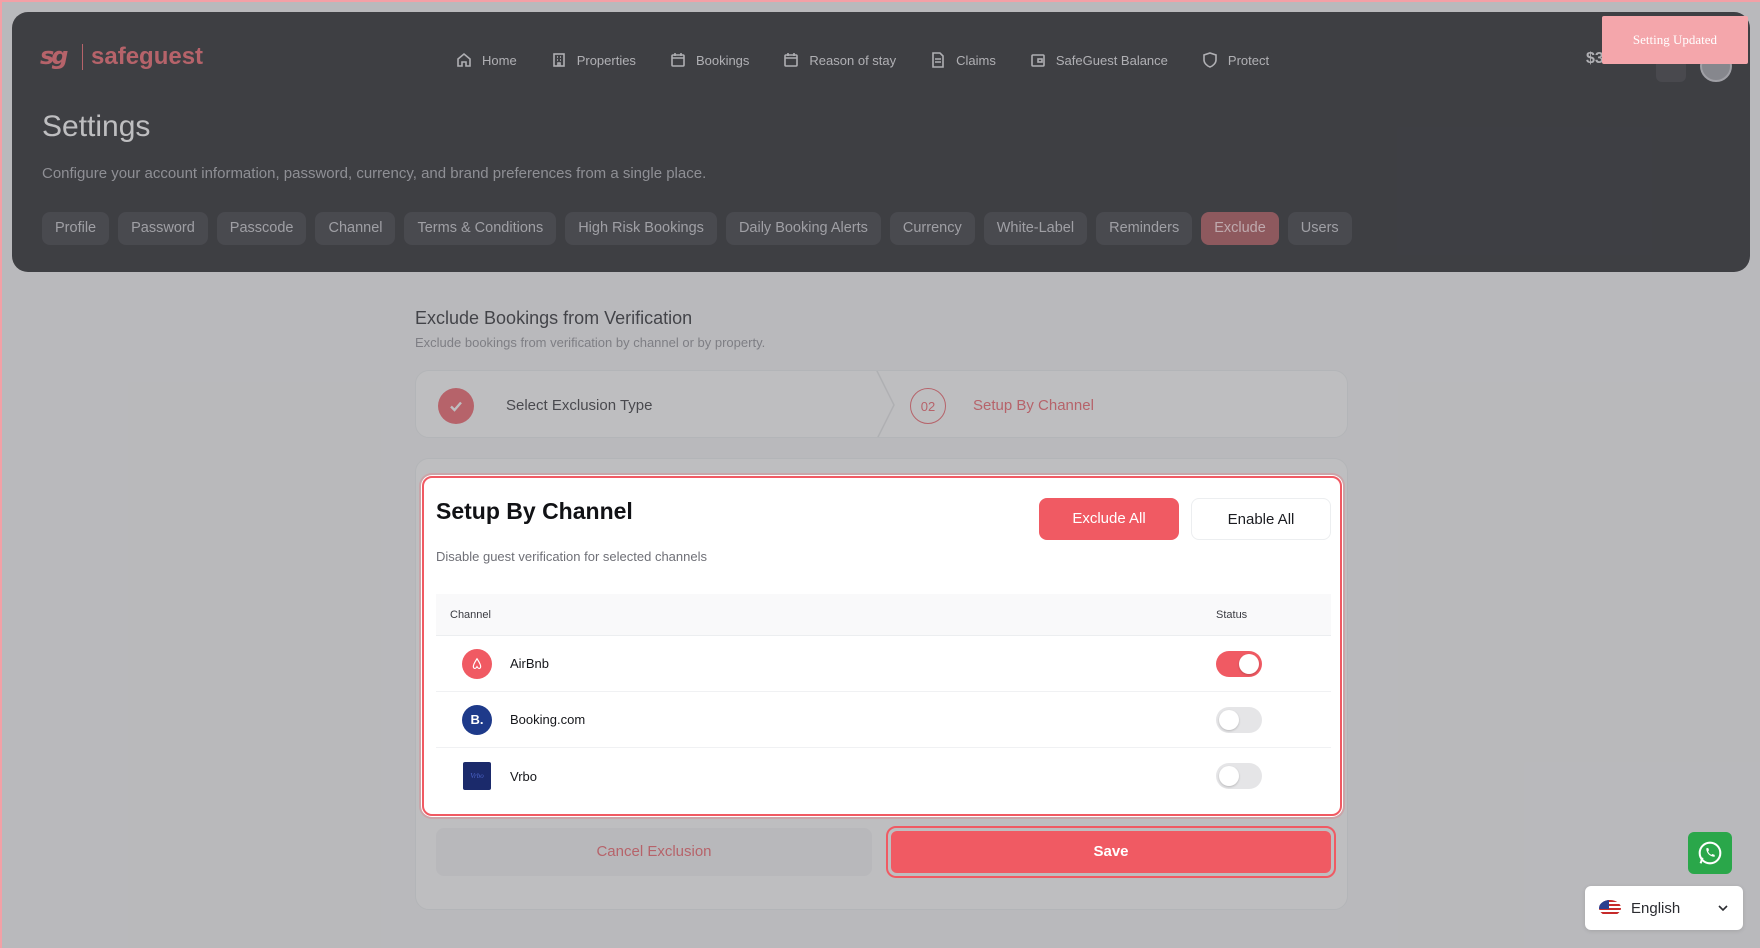 The height and width of the screenshot is (948, 1760). What do you see at coordinates (606, 60) in the screenshot?
I see `nav-label: Properties` at bounding box center [606, 60].